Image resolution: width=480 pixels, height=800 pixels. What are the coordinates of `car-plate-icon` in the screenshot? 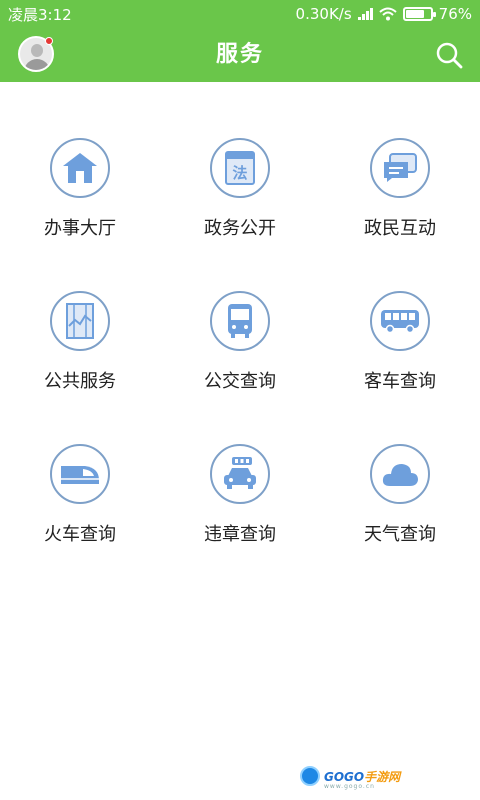 It's located at (240, 474).